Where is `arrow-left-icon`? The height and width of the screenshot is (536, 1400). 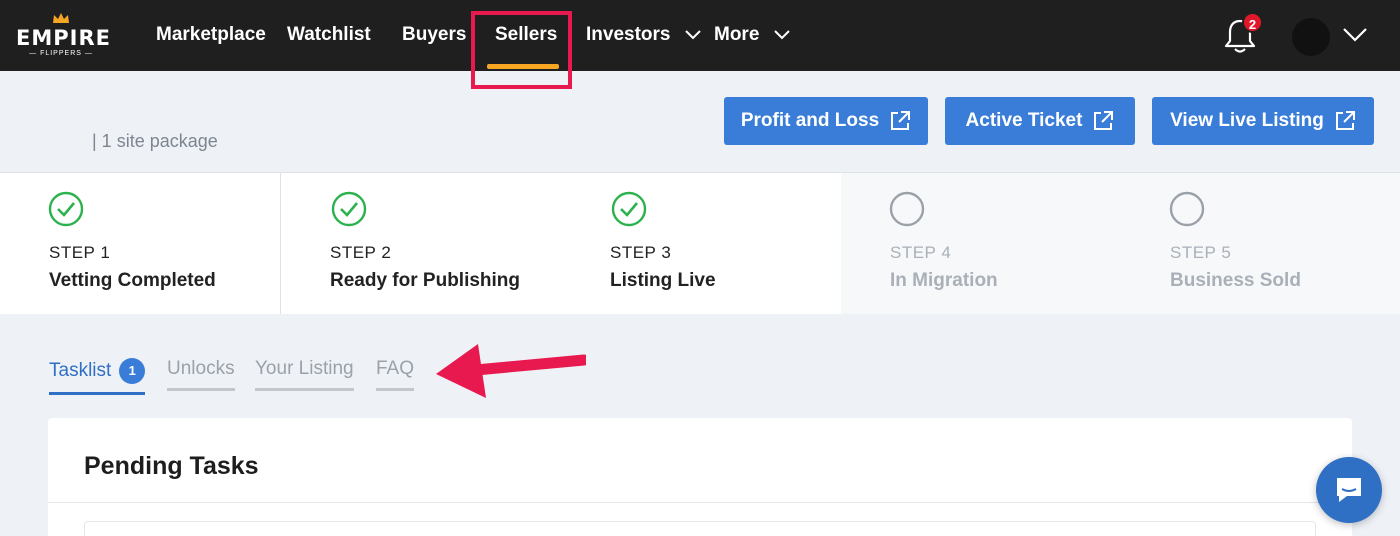 arrow-left-icon is located at coordinates (511, 371).